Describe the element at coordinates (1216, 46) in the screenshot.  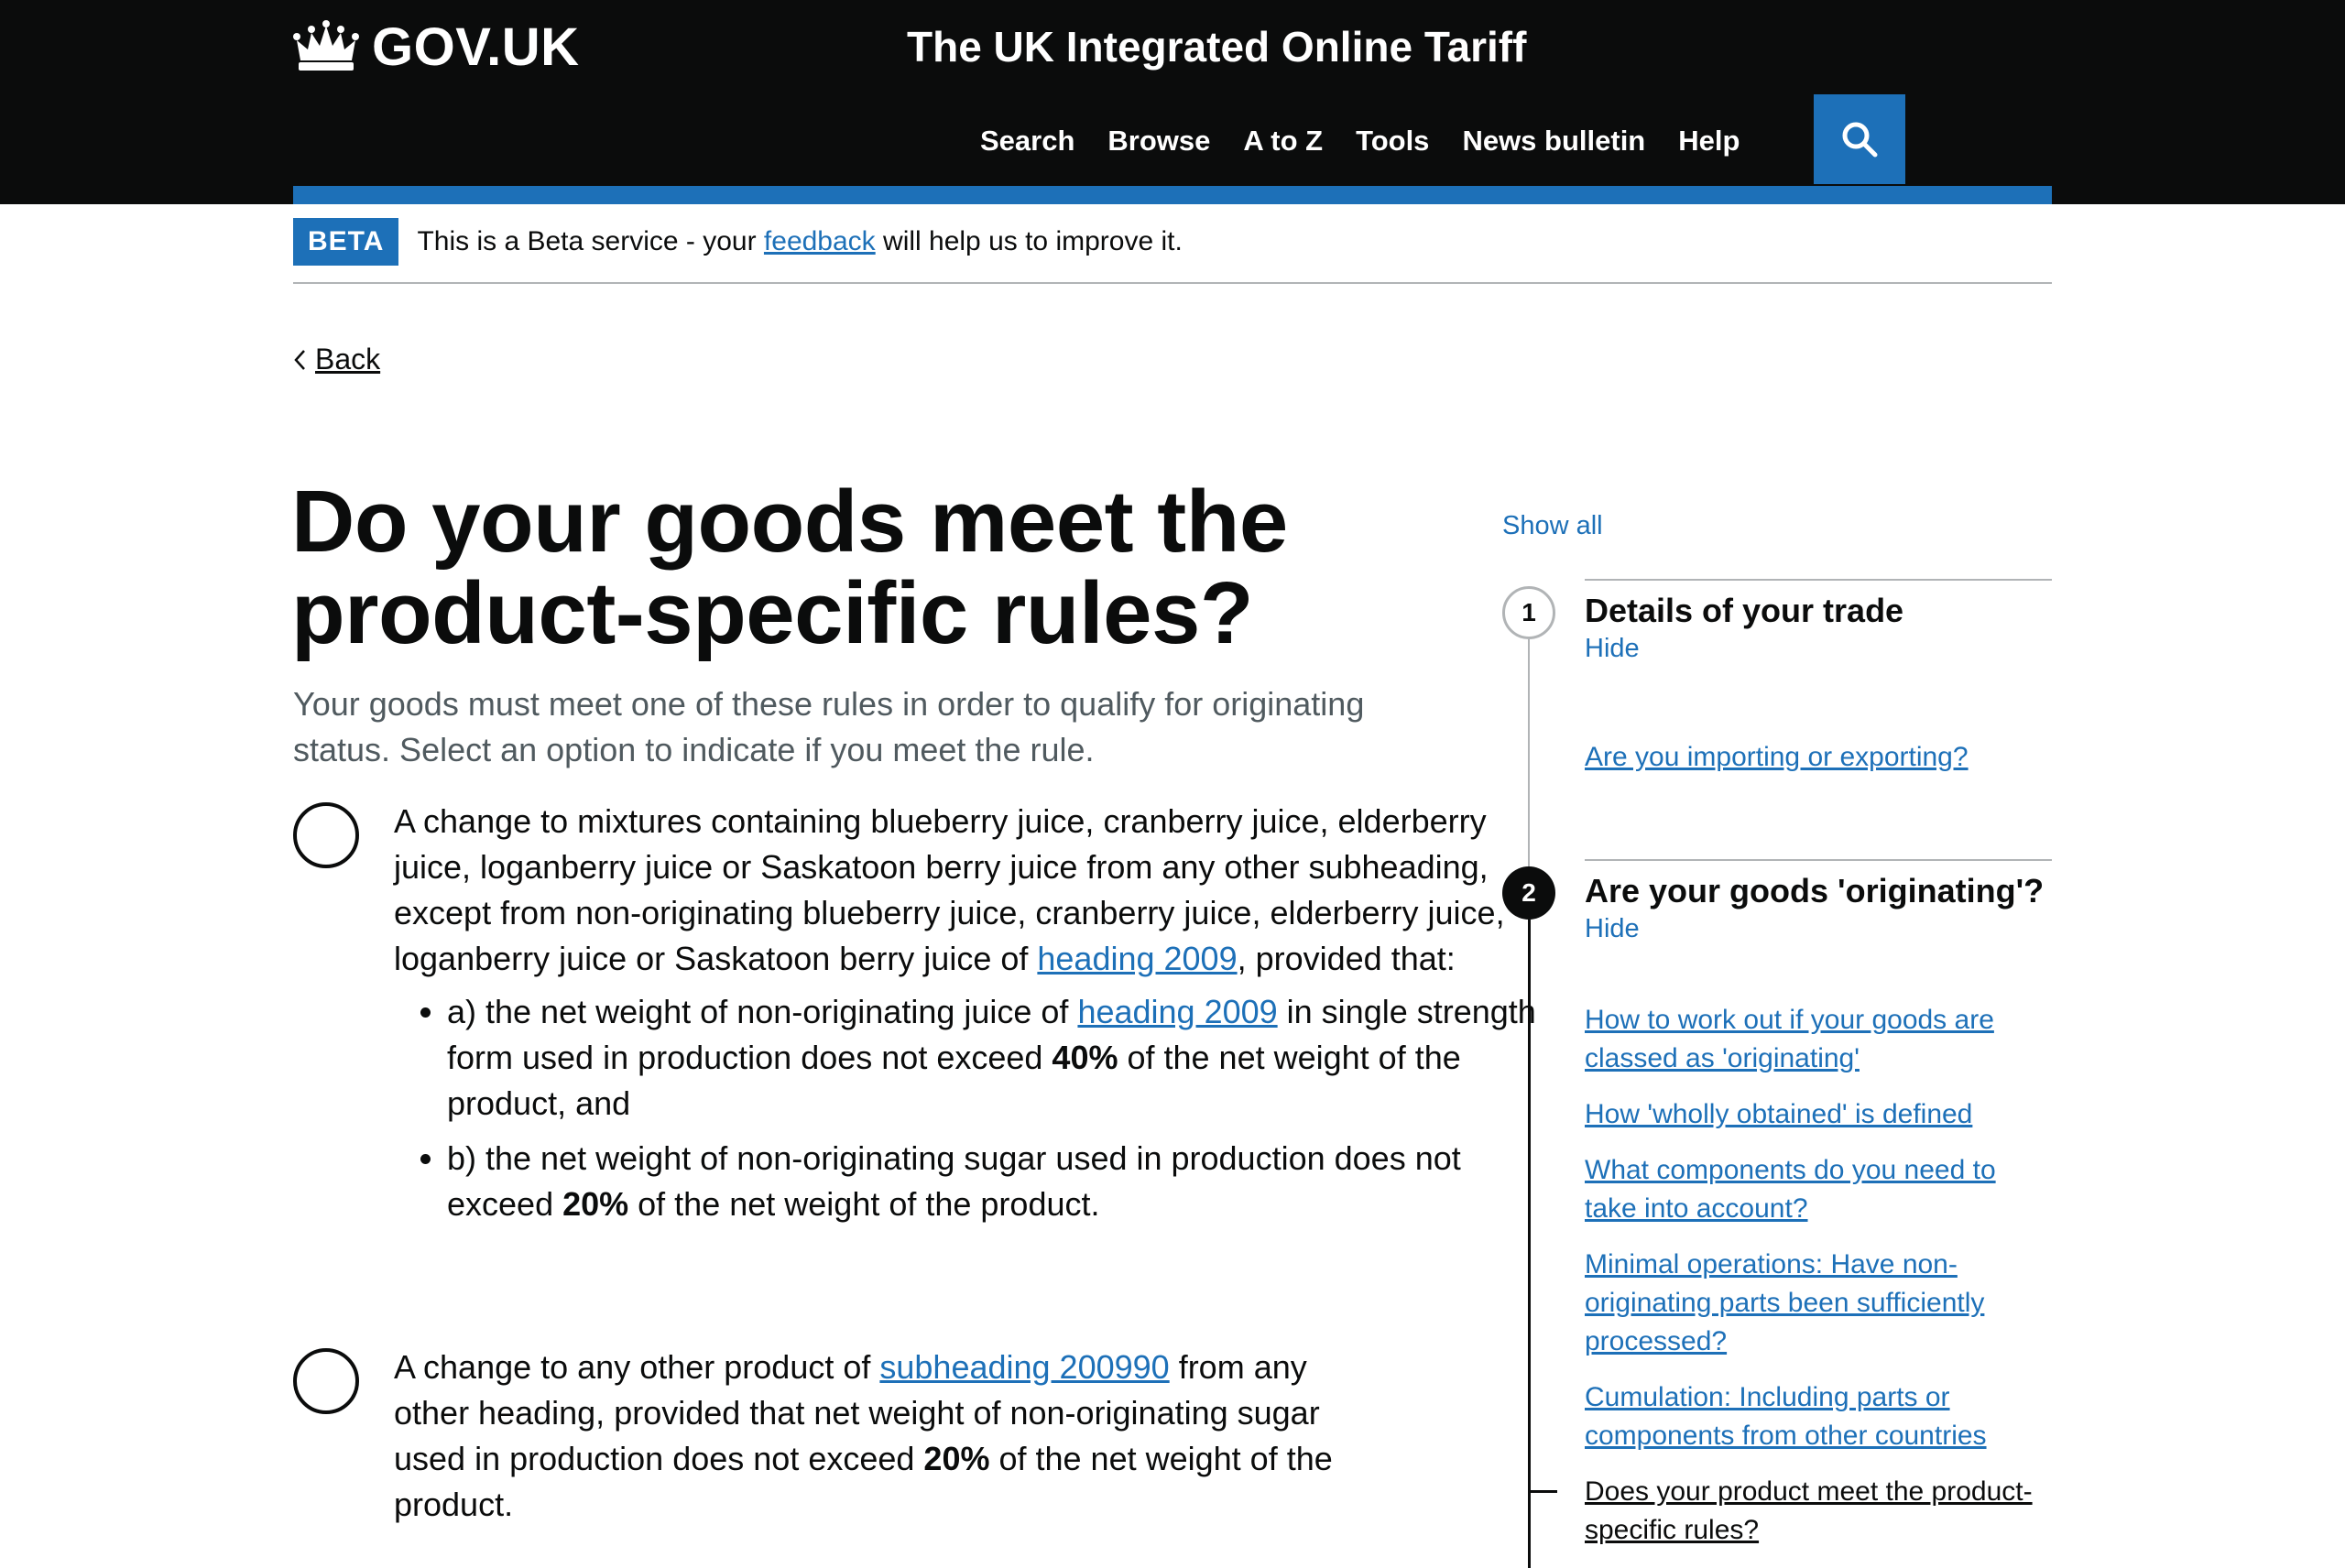
I see `service-name: The UK Integrated Online Tariff` at that location.